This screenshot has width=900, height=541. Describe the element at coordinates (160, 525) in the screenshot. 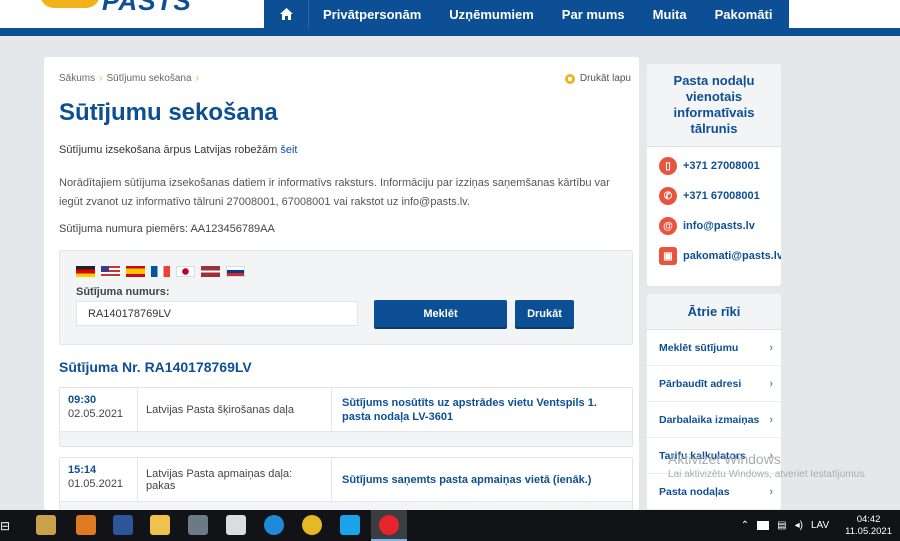

I see `file-explorer-icon` at that location.